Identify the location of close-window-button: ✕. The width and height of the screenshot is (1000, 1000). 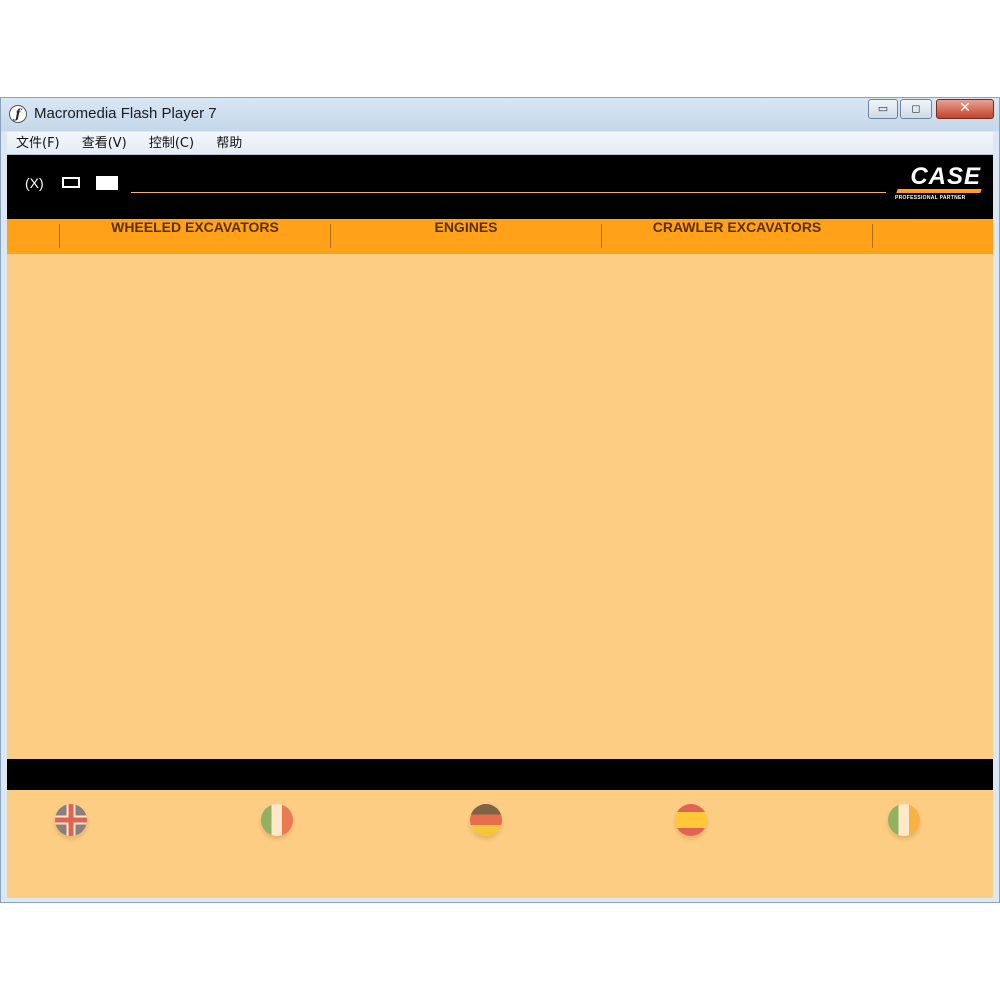
(965, 109).